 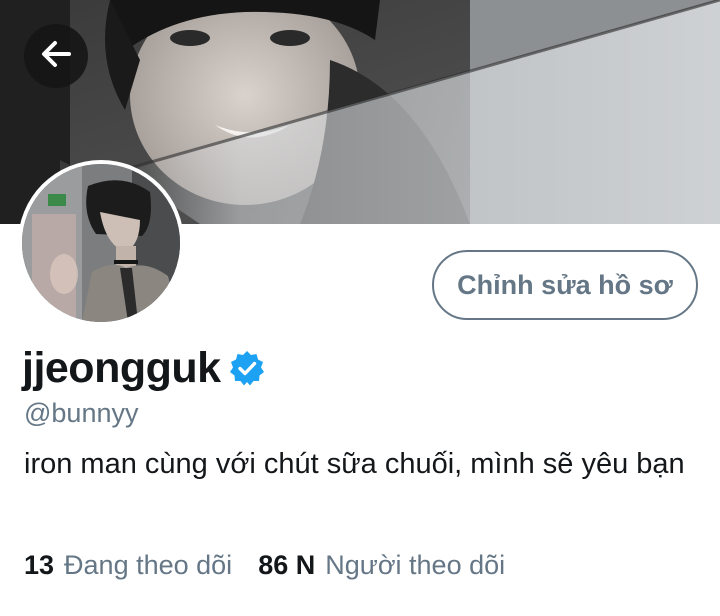 I want to click on user-handle: @bunnyy, so click(x=81, y=413).